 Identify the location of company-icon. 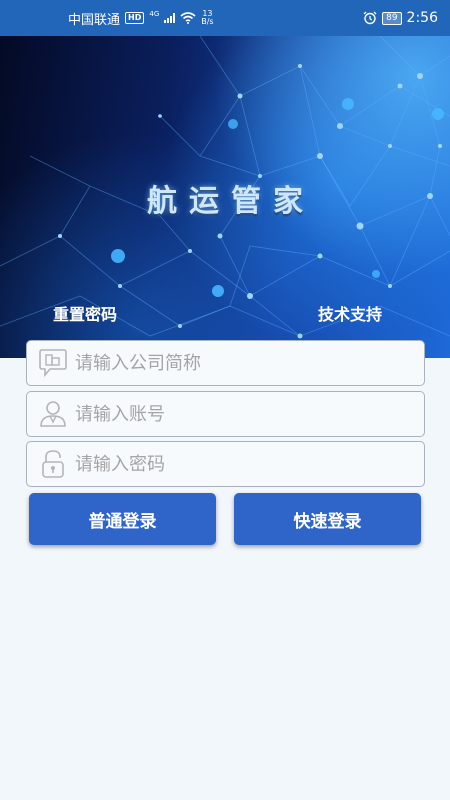
(53, 363).